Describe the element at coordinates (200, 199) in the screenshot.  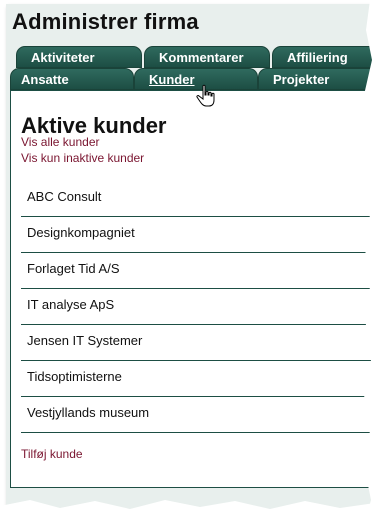
I see `customer-item-abc-consult: ABC Consult` at that location.